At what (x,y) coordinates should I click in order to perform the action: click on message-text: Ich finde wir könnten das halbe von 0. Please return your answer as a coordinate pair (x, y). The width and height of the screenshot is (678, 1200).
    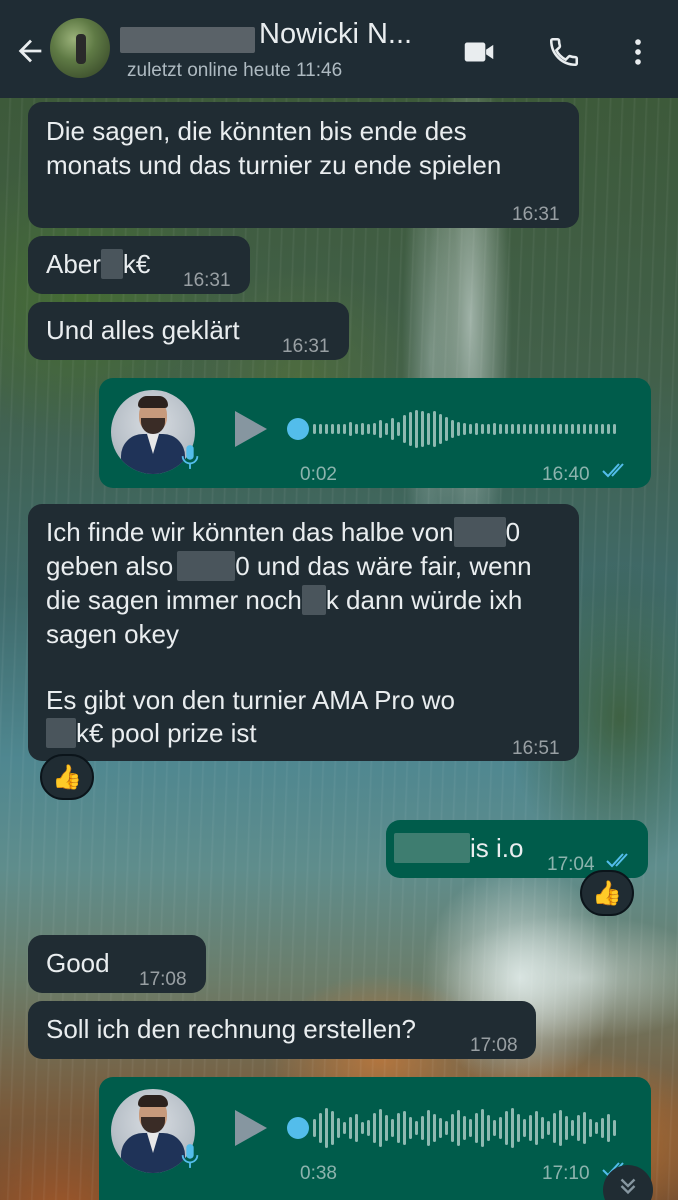
    Looking at the image, I should click on (283, 532).